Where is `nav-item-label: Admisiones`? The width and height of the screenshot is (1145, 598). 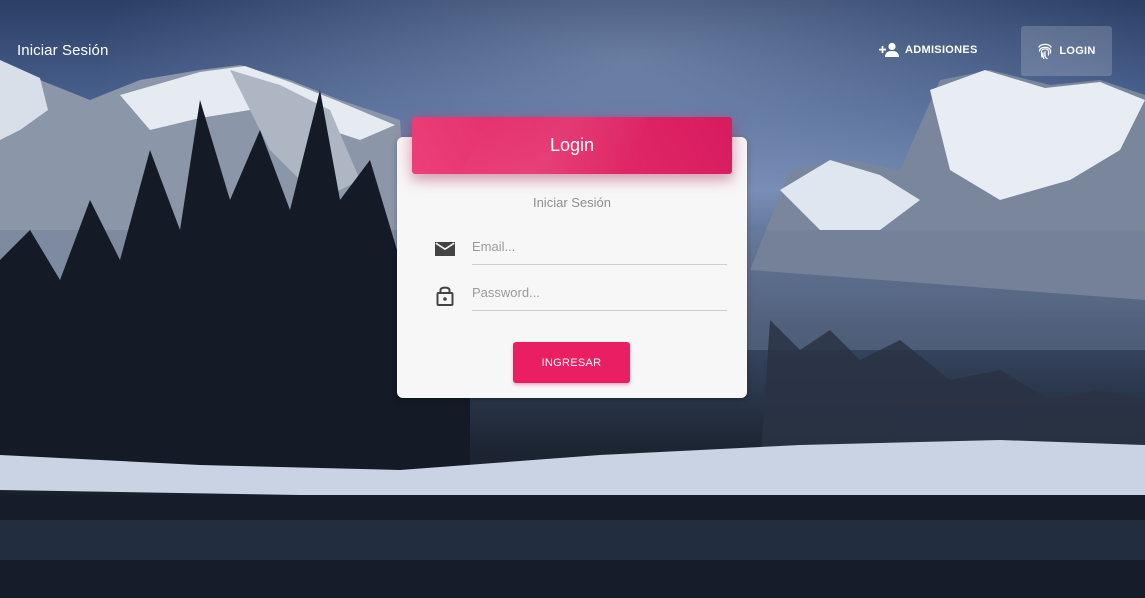
nav-item-label: Admisiones is located at coordinates (941, 50).